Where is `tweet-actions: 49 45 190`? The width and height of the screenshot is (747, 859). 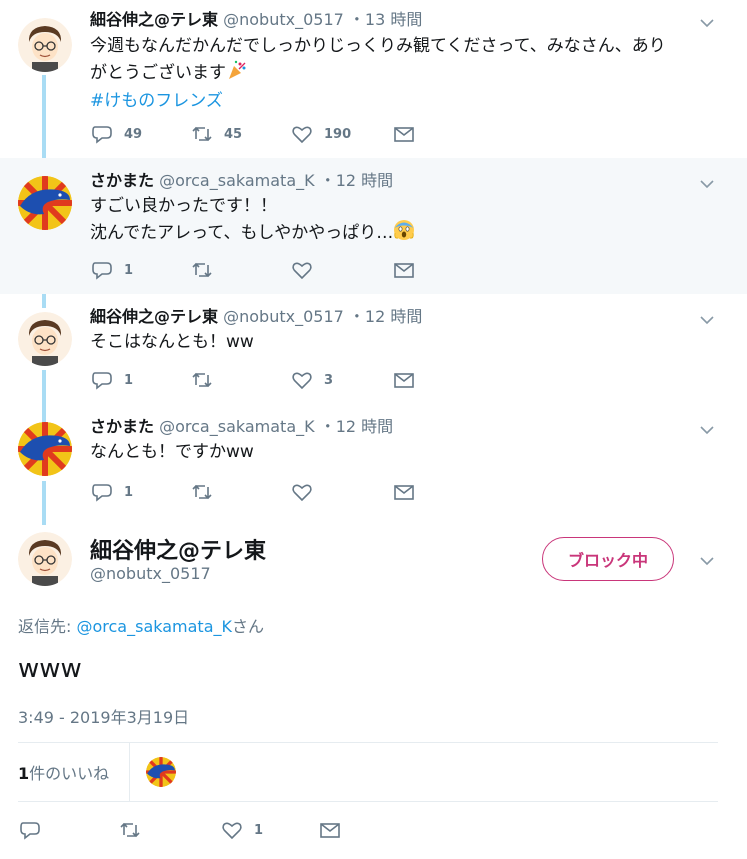
tweet-actions: 49 45 190 is located at coordinates (260, 134).